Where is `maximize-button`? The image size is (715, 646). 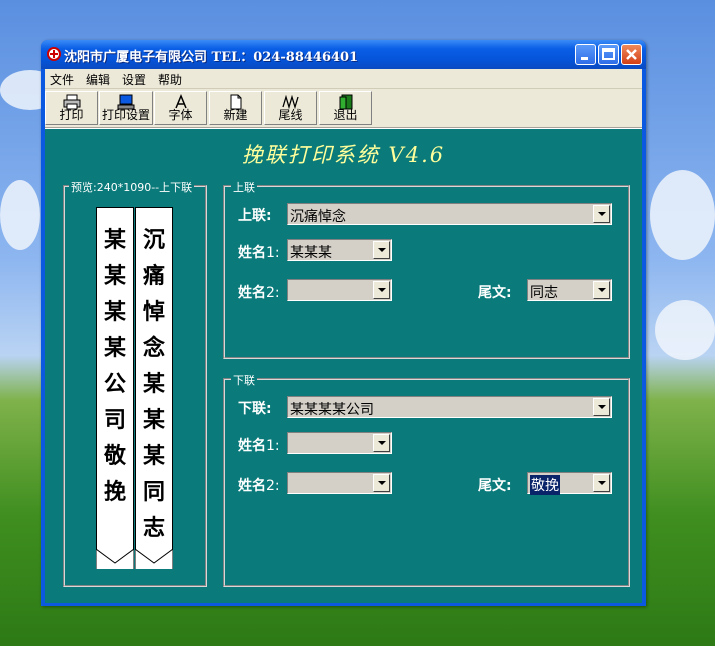 maximize-button is located at coordinates (608, 54).